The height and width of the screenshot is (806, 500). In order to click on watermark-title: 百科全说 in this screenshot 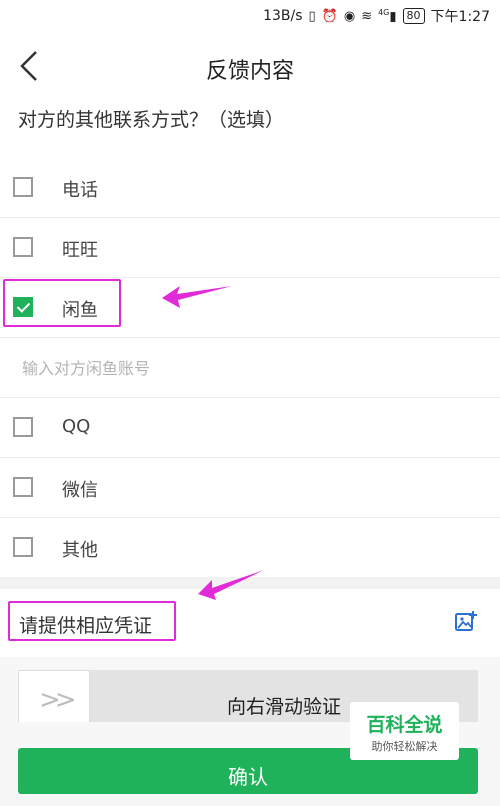, I will do `click(404, 725)`.